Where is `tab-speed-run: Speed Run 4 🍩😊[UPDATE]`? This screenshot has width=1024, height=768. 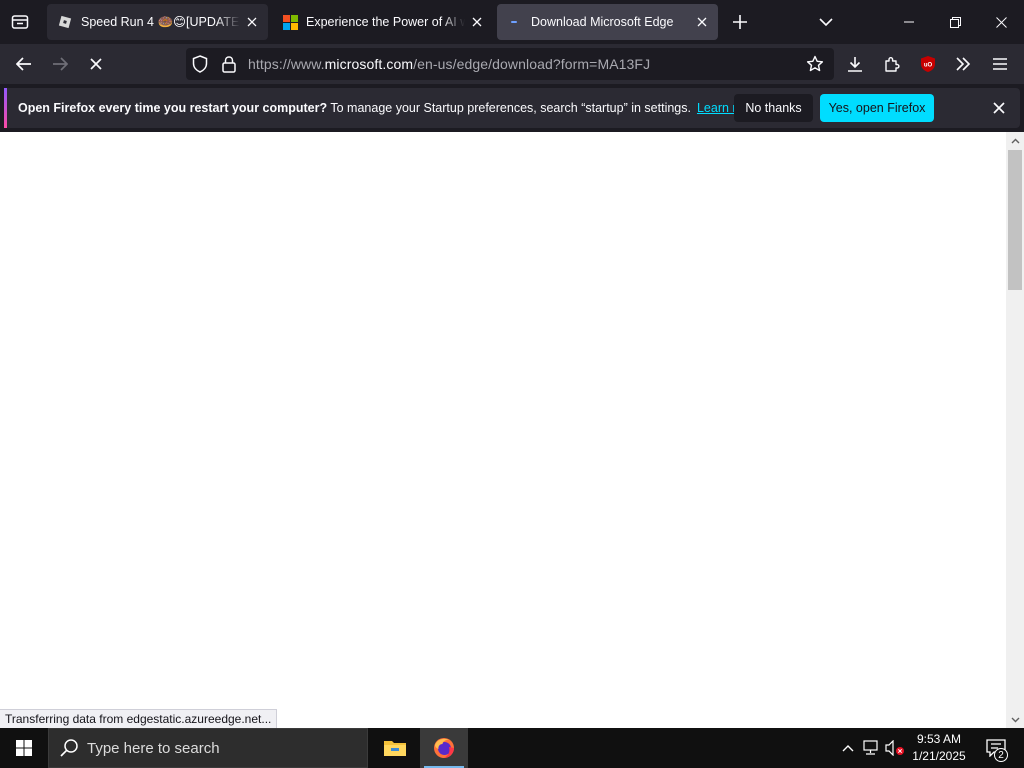
tab-speed-run: Speed Run 4 🍩😊[UPDATE] is located at coordinates (157, 22).